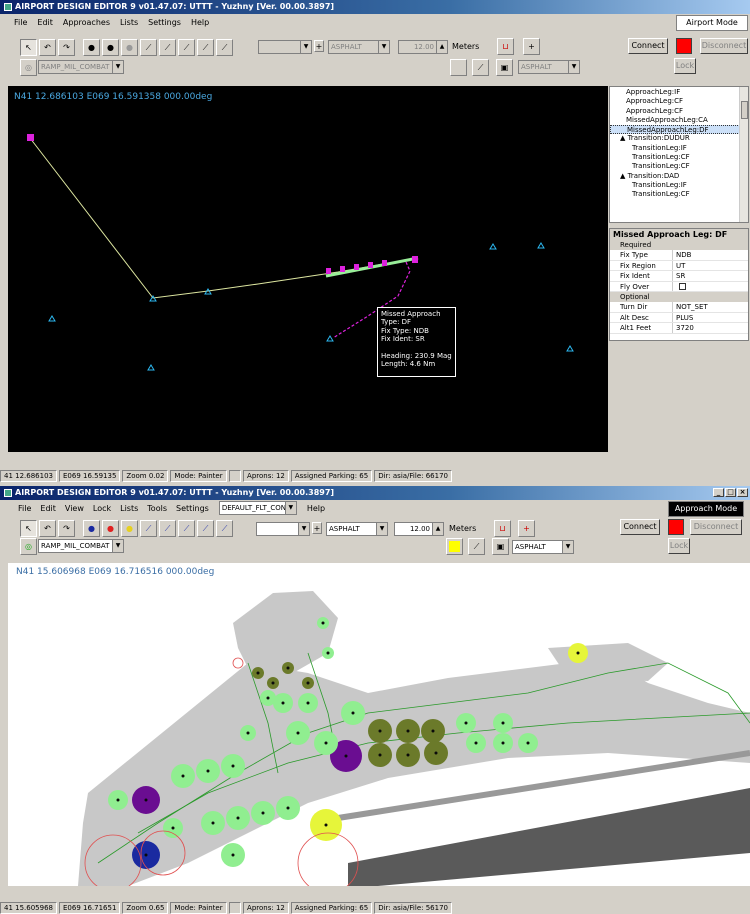  What do you see at coordinates (679, 120) in the screenshot?
I see `tree-item: MissedApproachLeg:CA` at bounding box center [679, 120].